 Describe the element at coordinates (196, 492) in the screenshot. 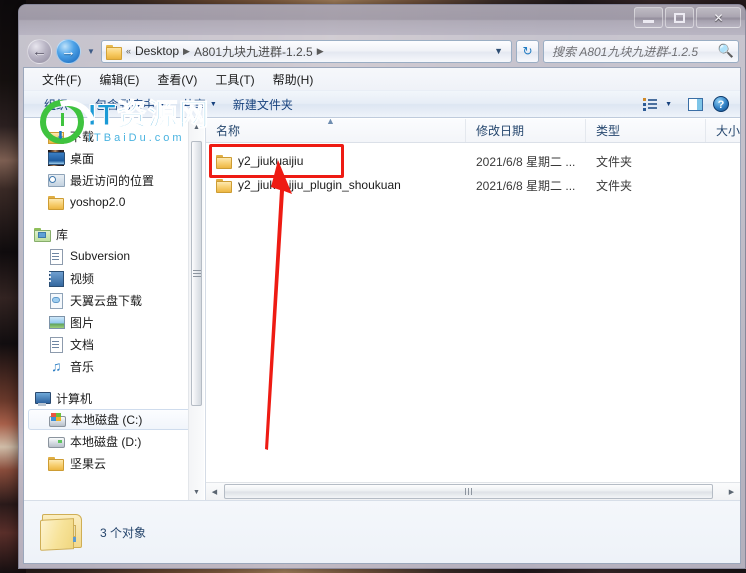

I see `scroll-down-icon: ▼` at that location.